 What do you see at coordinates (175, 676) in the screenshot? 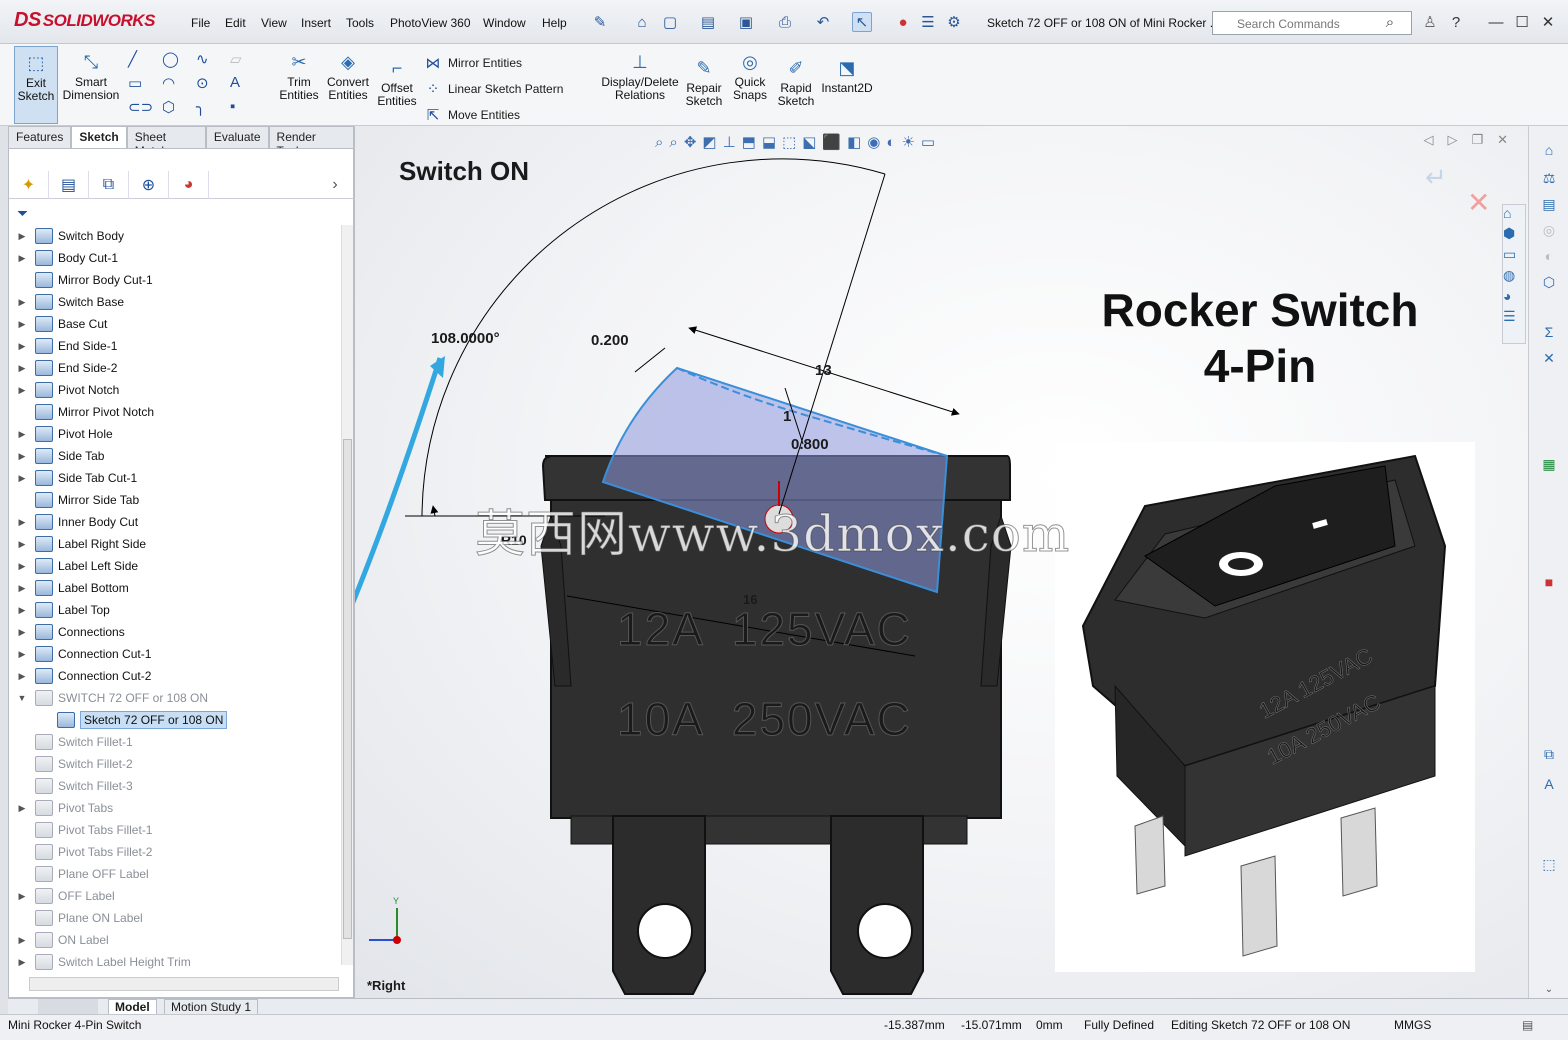
I see `tree-item: ▶ Connection Cut-2` at bounding box center [175, 676].